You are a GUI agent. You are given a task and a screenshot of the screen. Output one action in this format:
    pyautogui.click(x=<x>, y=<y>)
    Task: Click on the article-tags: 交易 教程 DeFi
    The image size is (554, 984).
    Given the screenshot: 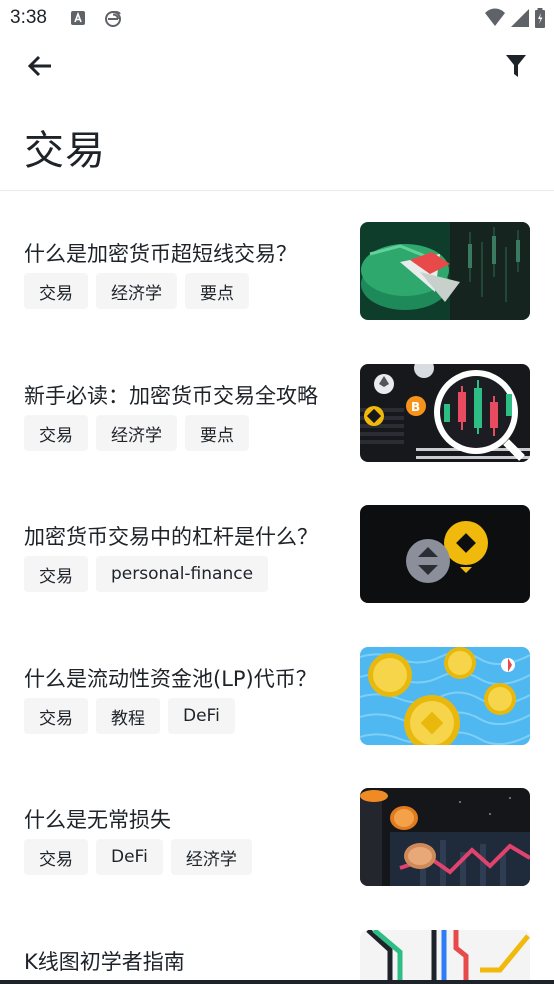 What is the action you would take?
    pyautogui.click(x=129, y=716)
    